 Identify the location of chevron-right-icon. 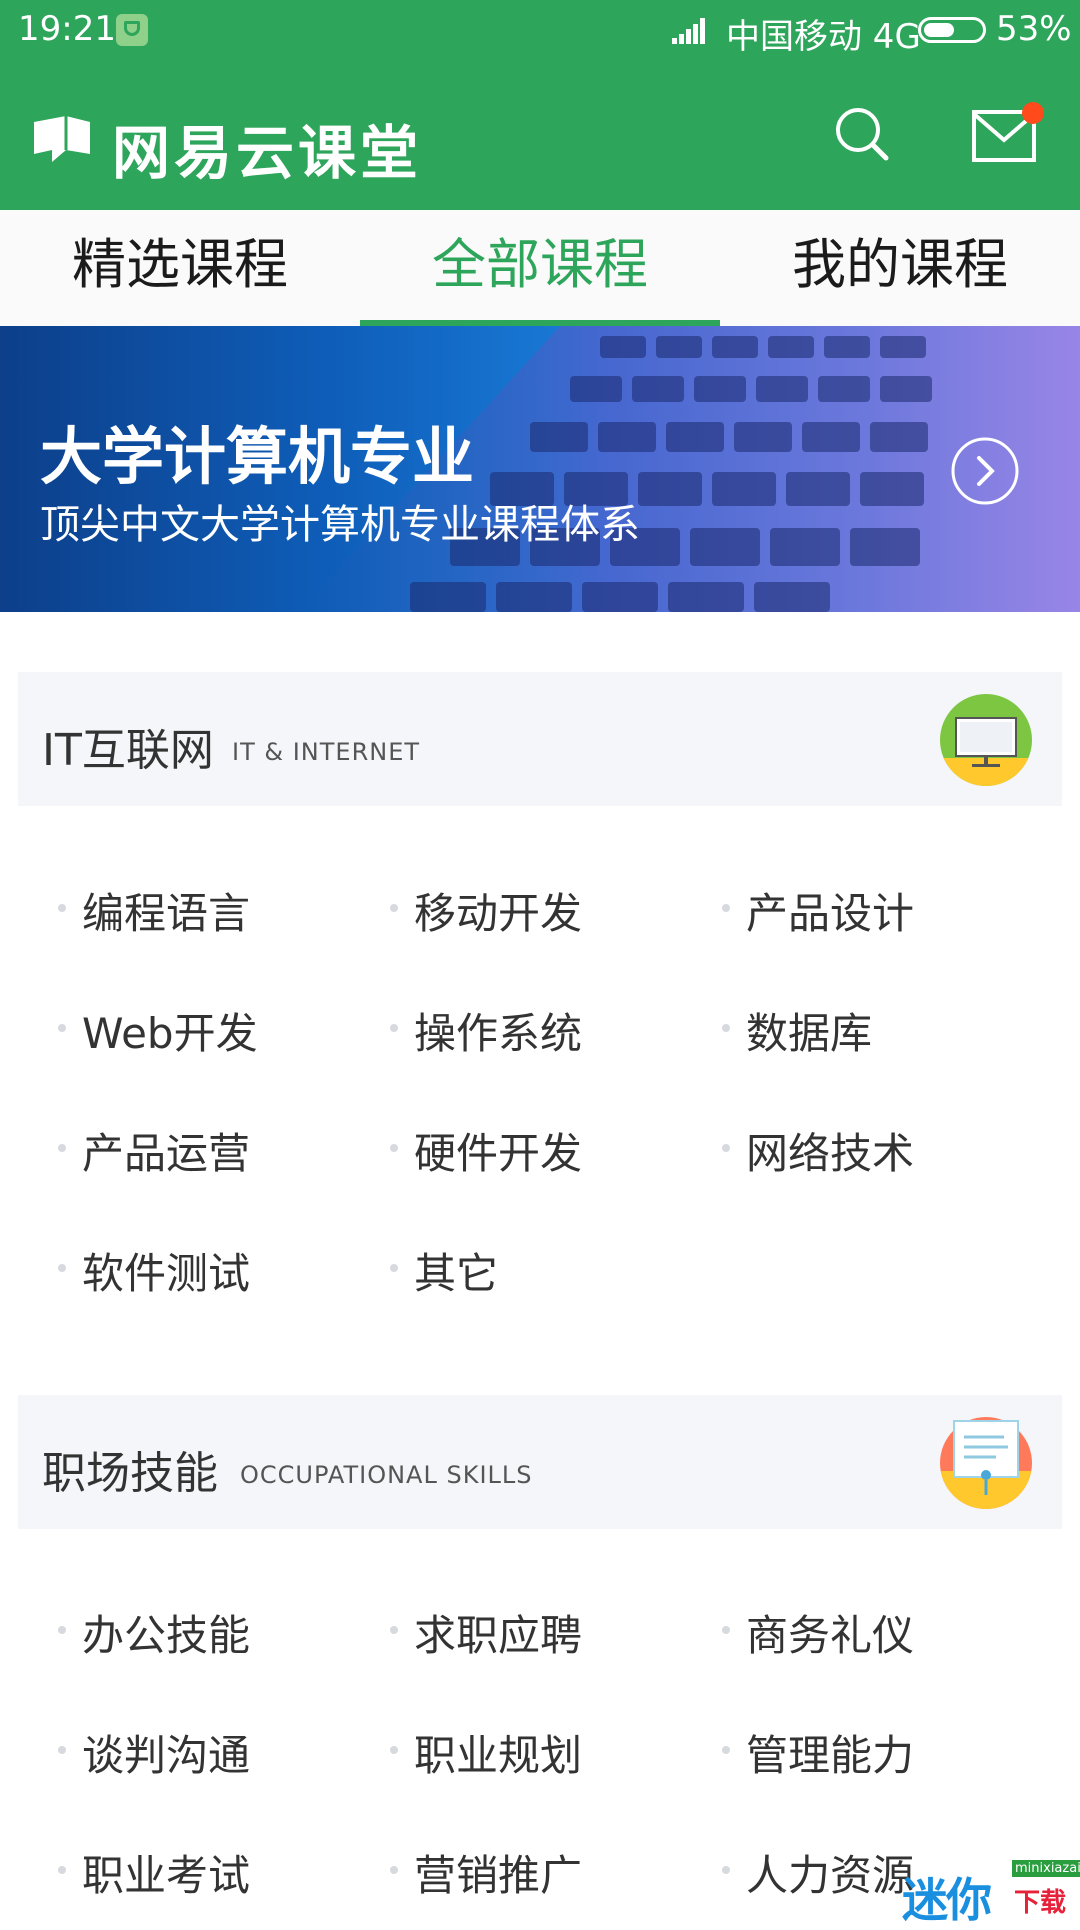
(985, 471).